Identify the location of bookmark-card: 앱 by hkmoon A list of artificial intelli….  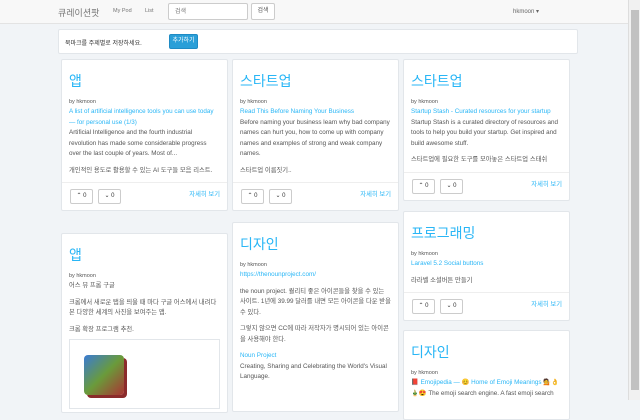
(144, 135).